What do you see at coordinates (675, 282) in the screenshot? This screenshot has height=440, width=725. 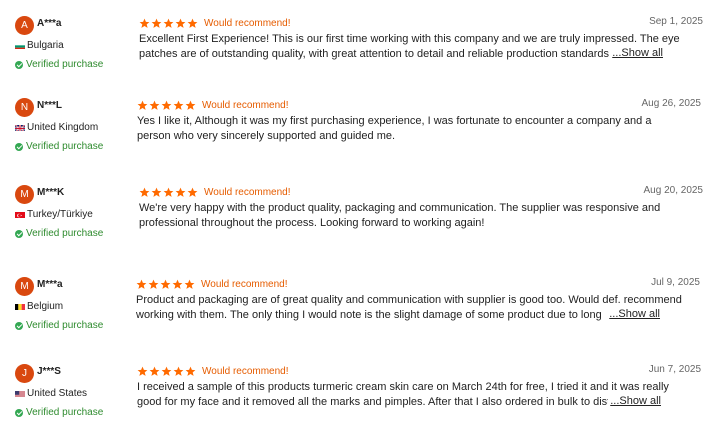 I see `review-date: Jul 9, 2025` at bounding box center [675, 282].